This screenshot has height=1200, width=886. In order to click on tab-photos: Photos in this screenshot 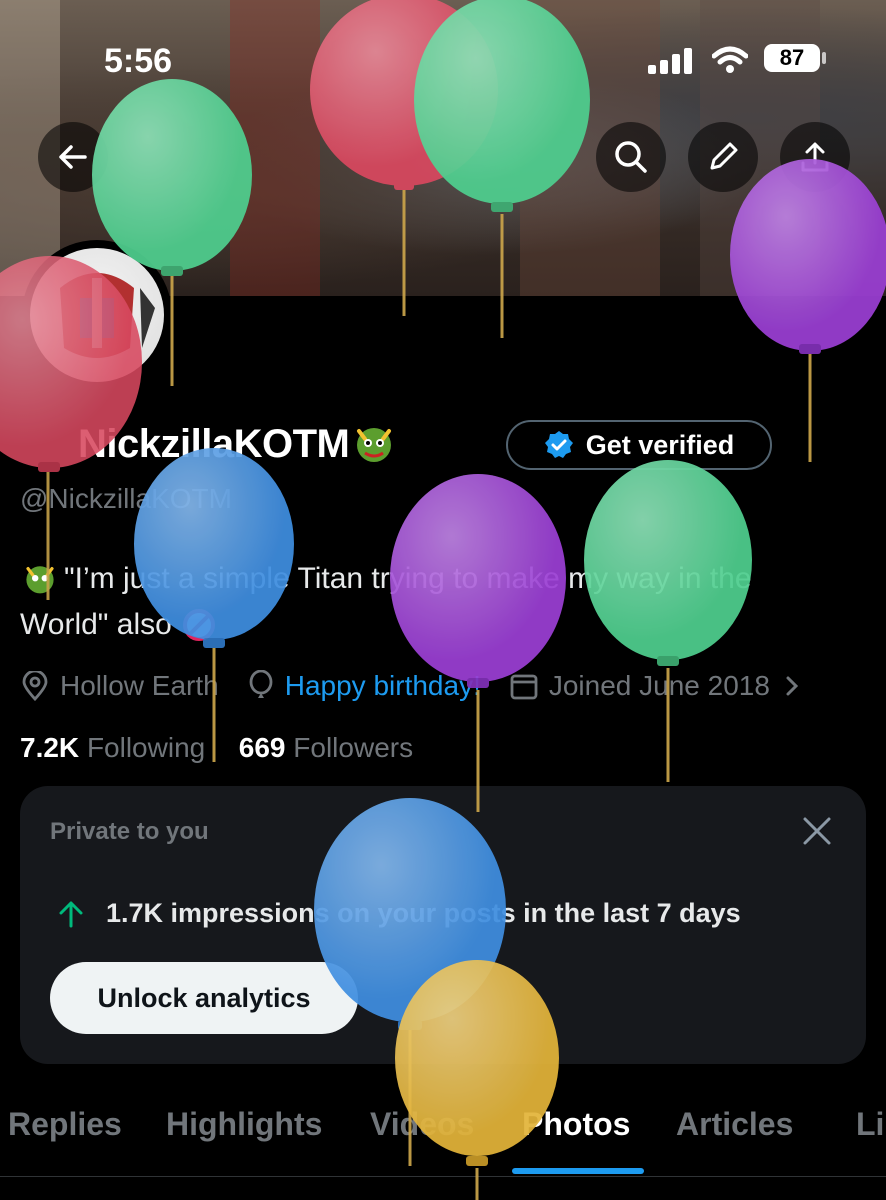, I will do `click(576, 1124)`.